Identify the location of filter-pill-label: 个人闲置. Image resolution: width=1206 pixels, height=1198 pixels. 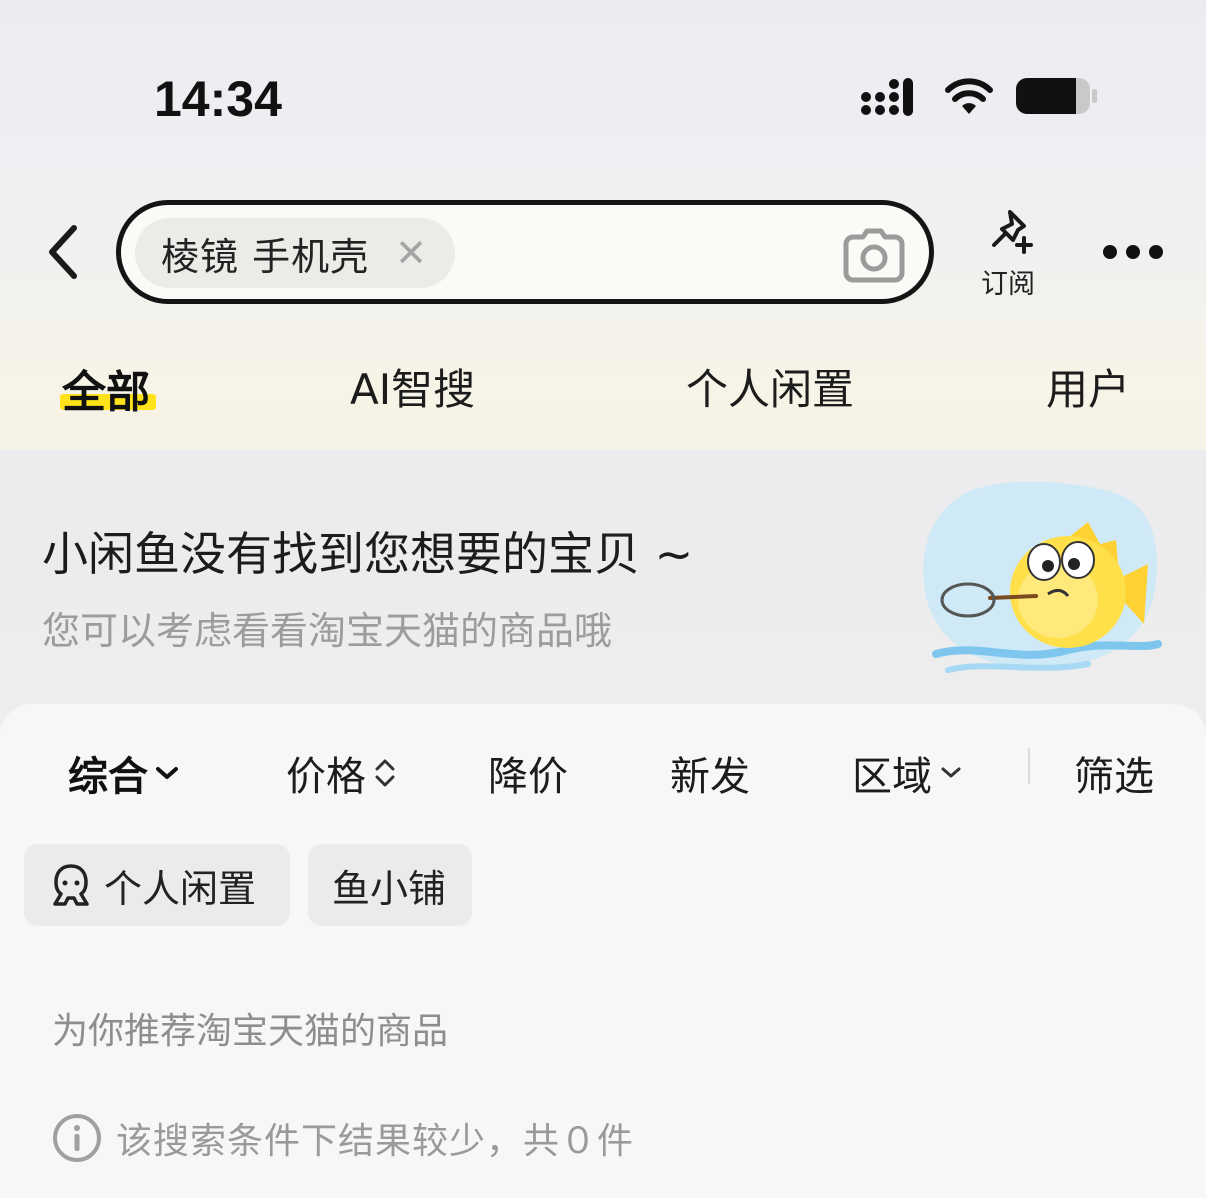
(180, 888).